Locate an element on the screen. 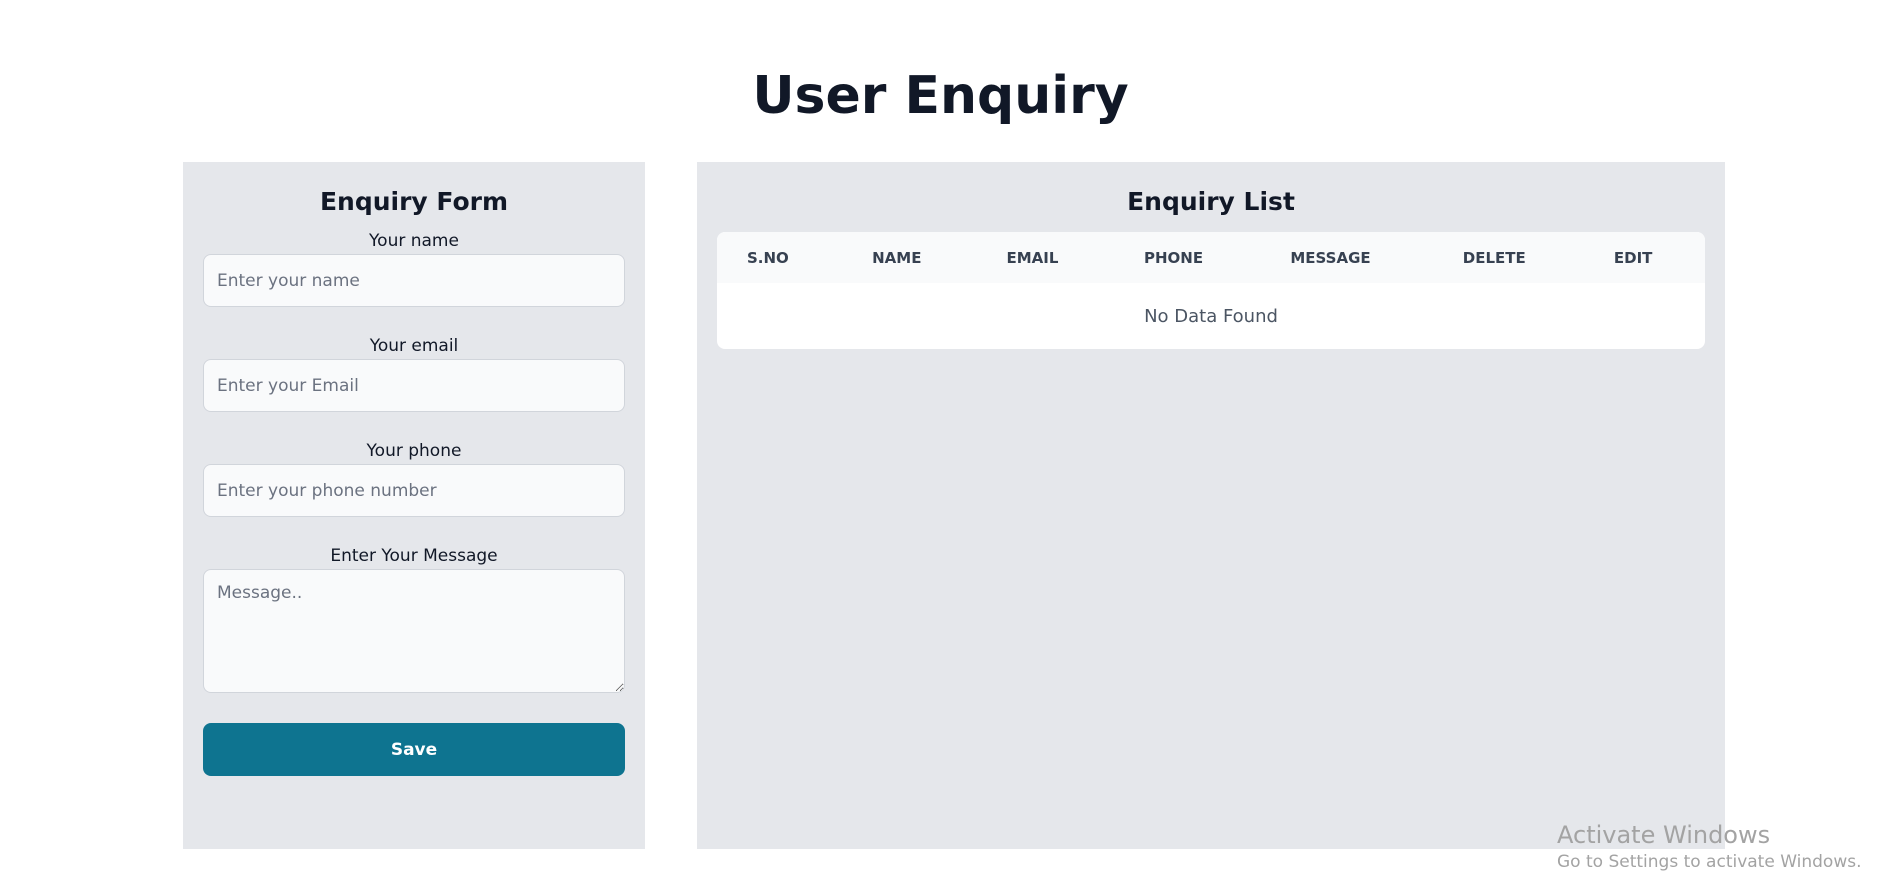 This screenshot has width=1881, height=894. column-header-message: MESSAGE is located at coordinates (1330, 257).